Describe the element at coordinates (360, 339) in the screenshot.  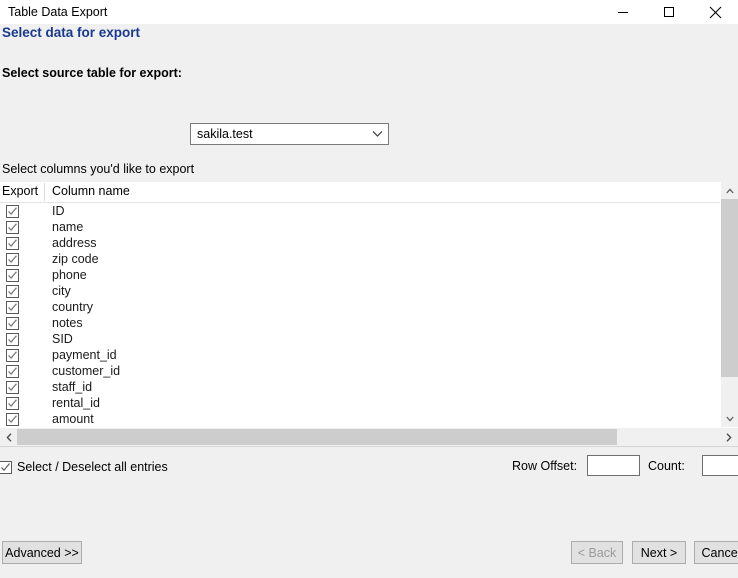
I see `table-row: SID` at that location.